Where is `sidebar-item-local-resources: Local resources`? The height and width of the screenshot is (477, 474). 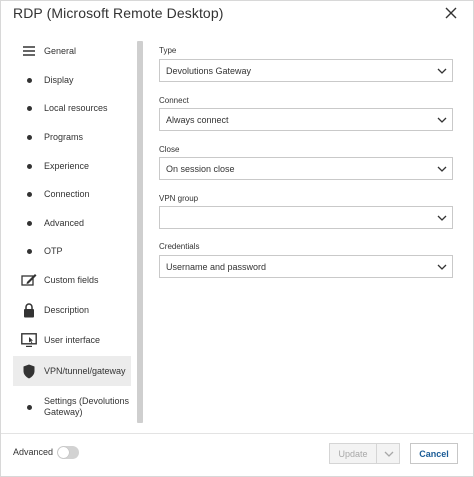
sidebar-item-local-resources: Local resources is located at coordinates (72, 108).